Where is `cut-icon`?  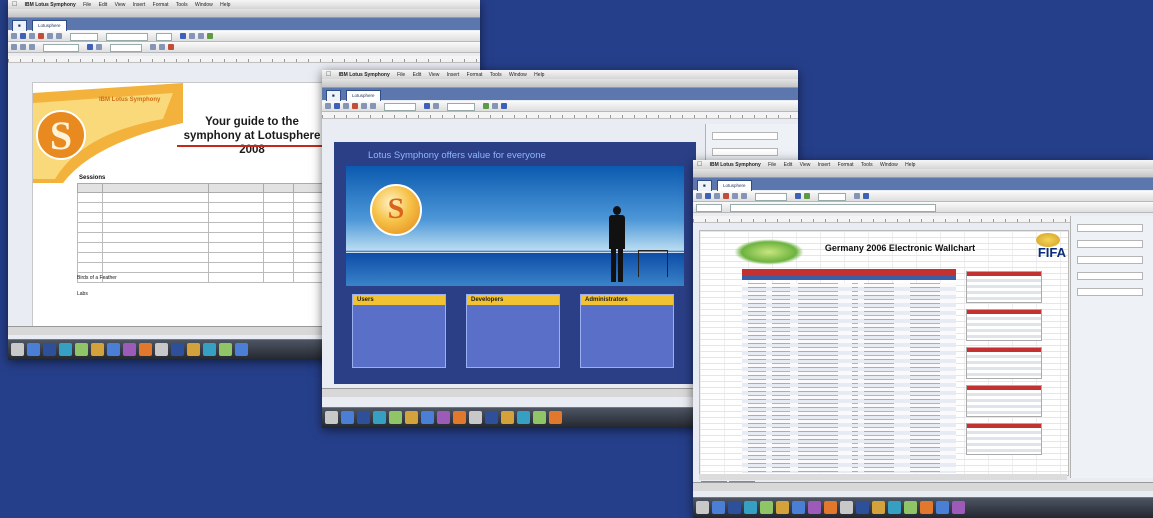 cut-icon is located at coordinates (14, 47).